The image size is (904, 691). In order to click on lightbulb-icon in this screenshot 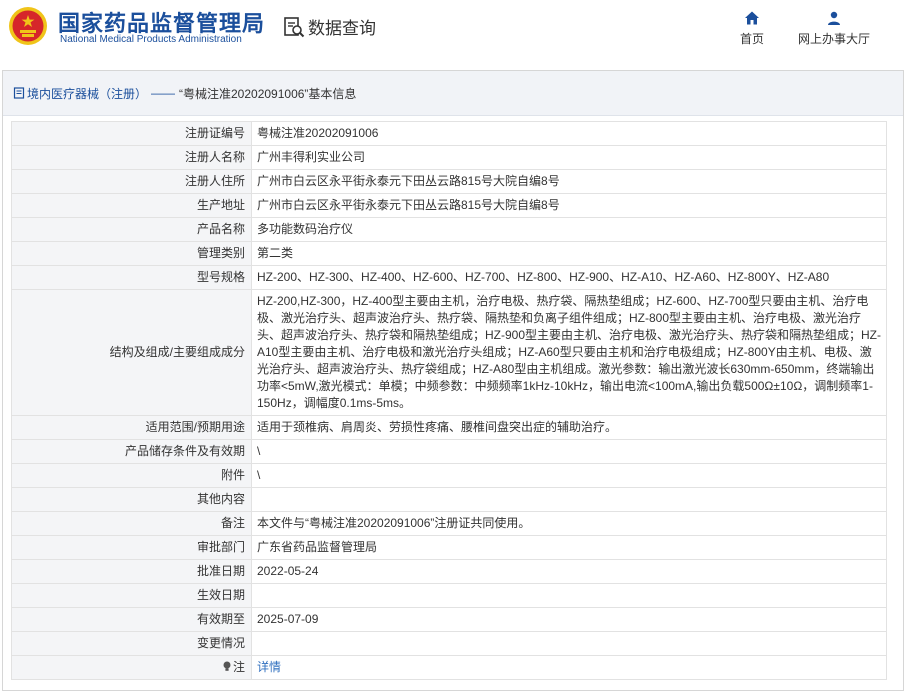, I will do `click(227, 666)`.